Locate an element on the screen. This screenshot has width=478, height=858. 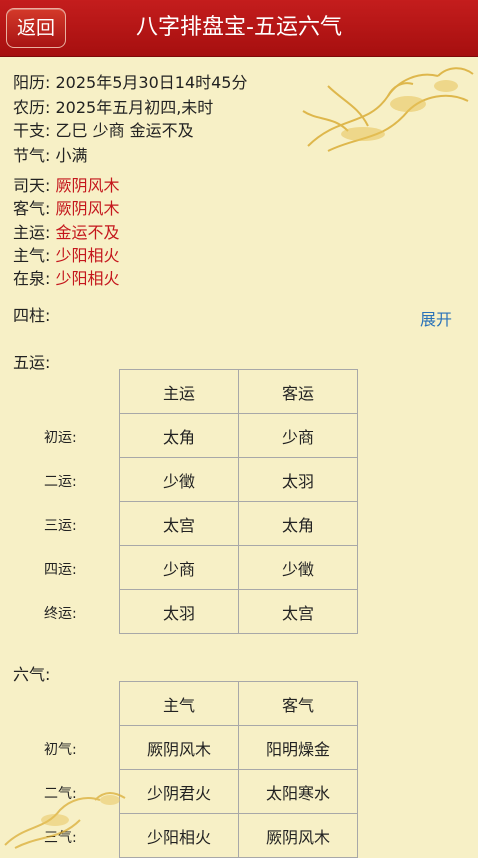
table-cell: 太阳寒水 is located at coordinates (298, 791).